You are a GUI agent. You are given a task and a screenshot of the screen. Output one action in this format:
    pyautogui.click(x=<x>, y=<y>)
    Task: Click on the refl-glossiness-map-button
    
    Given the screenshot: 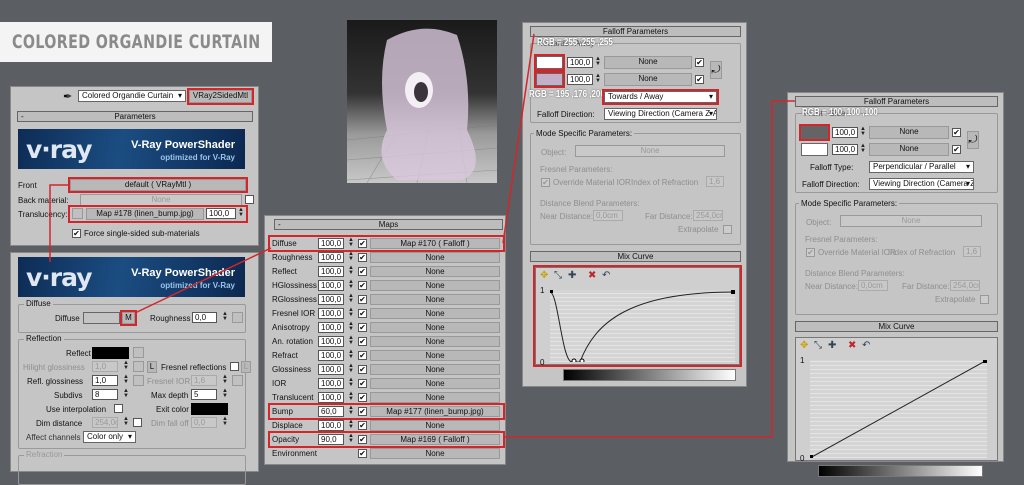 What is the action you would take?
    pyautogui.click(x=138, y=380)
    